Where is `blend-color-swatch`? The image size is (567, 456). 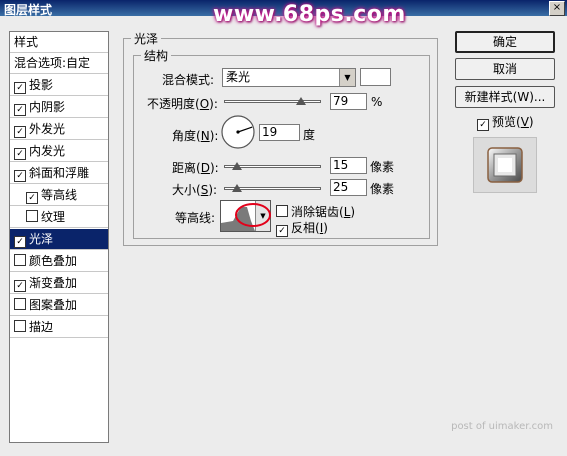
blend-color-swatch is located at coordinates (375, 77).